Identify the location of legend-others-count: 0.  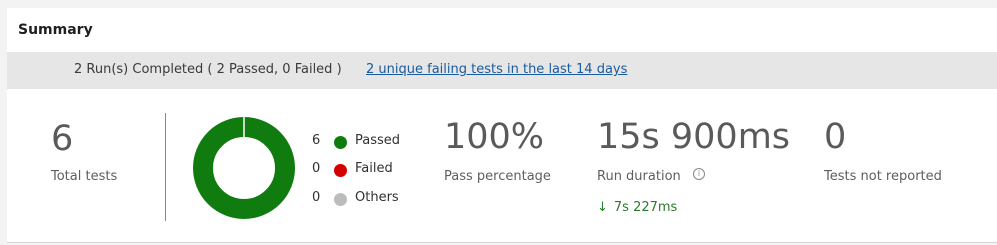
(316, 197).